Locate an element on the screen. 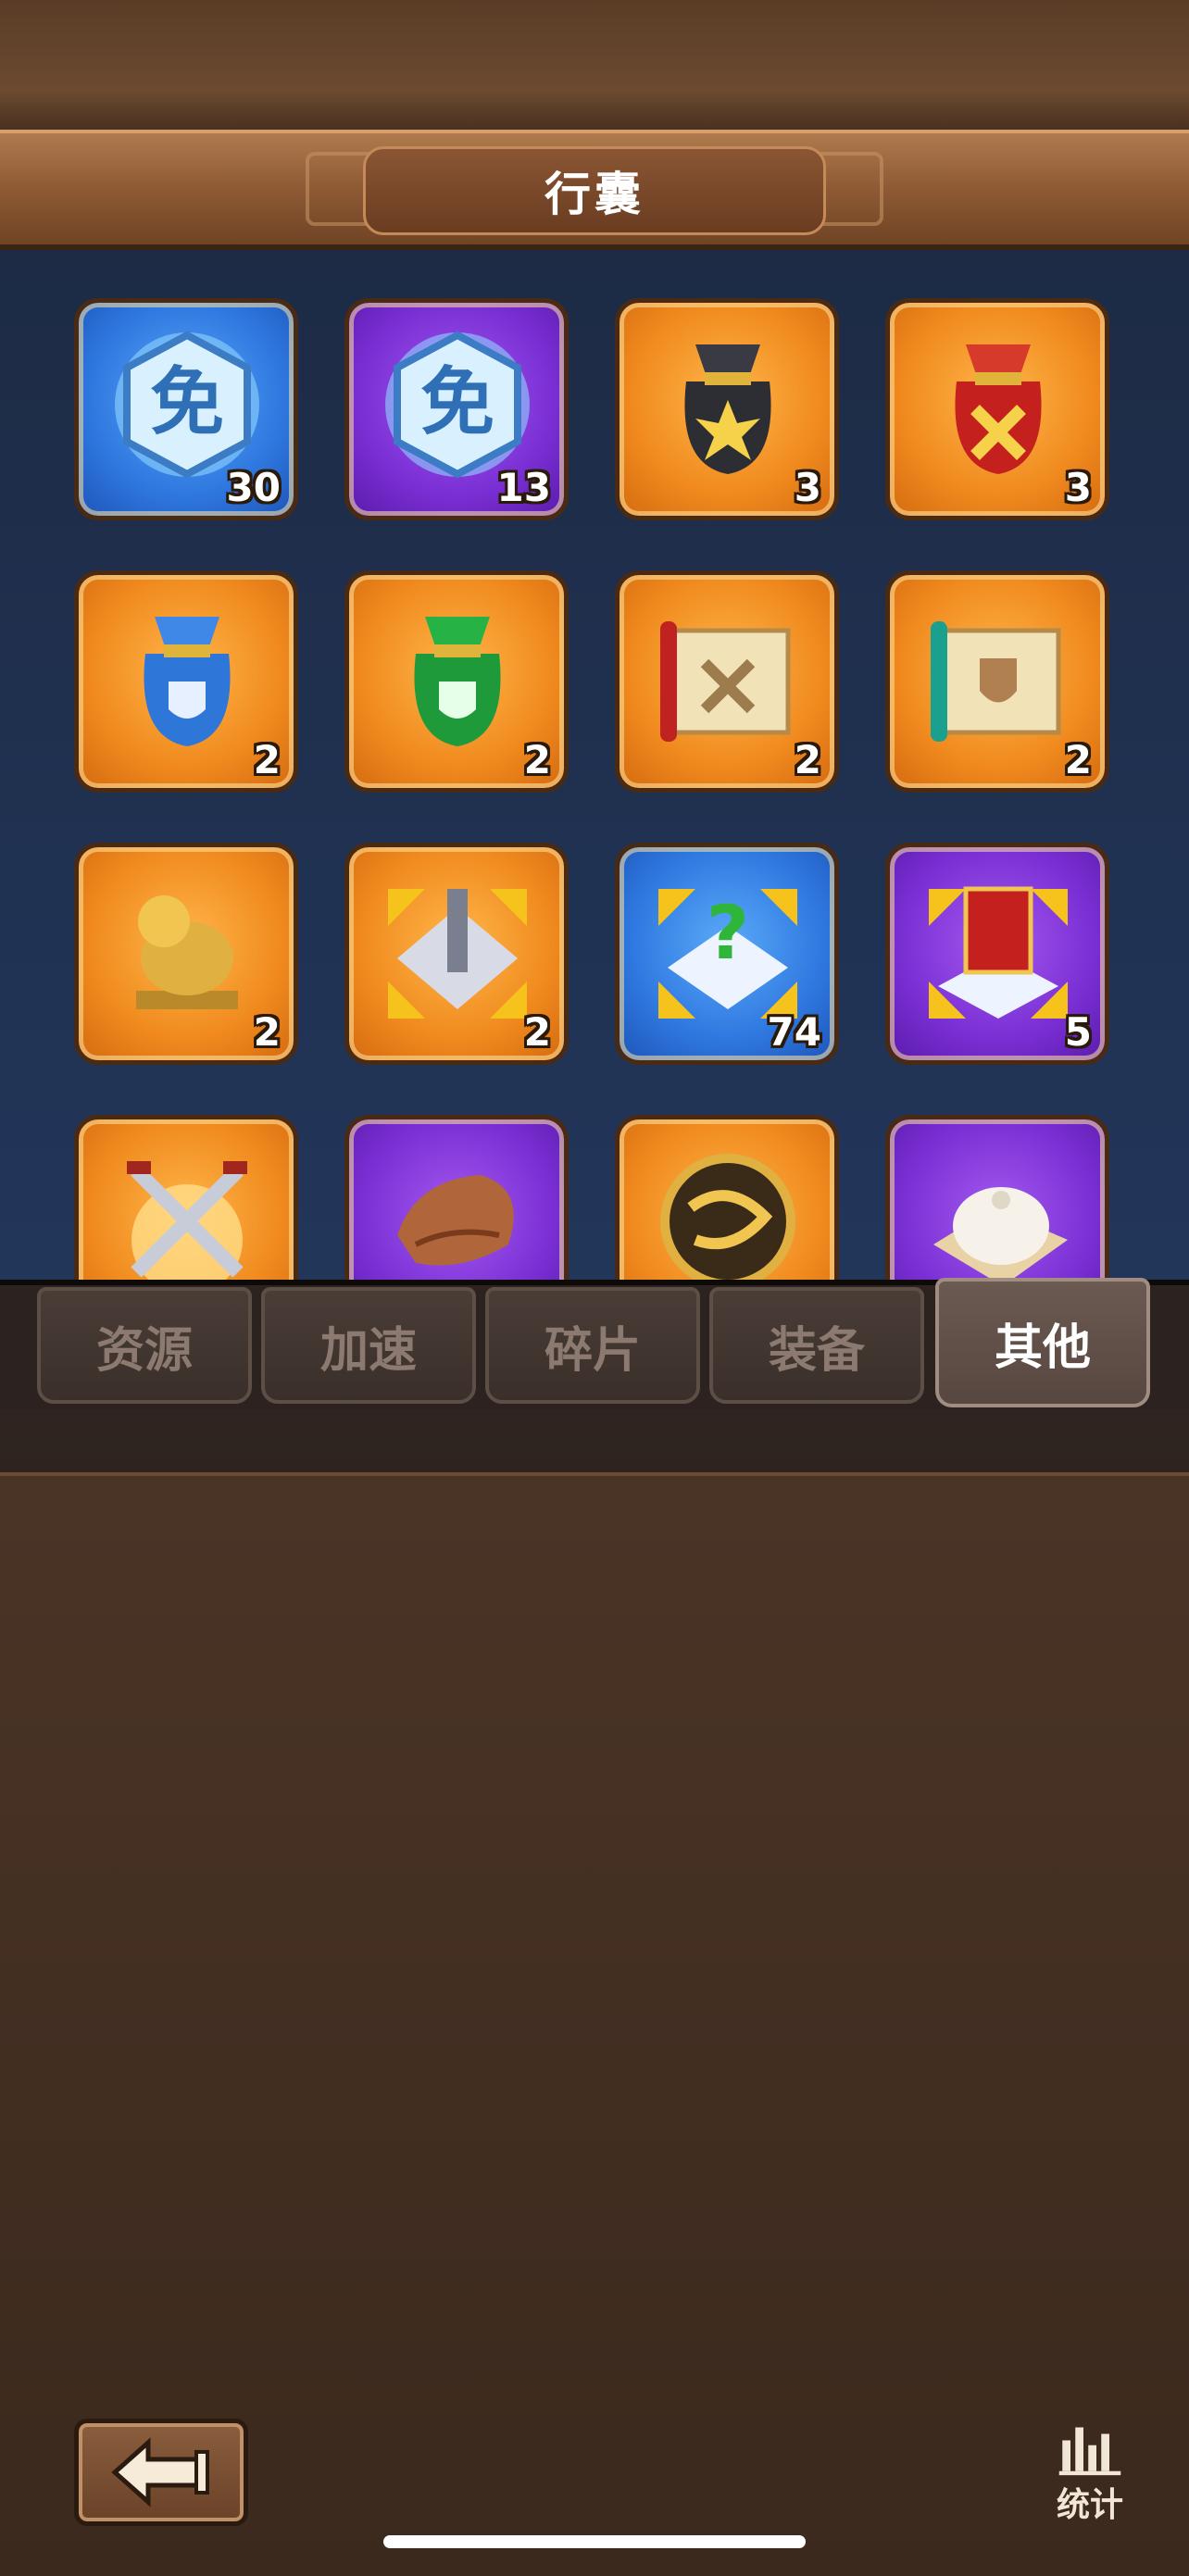 This screenshot has height=2576, width=1189. item-count: 13 is located at coordinates (523, 488).